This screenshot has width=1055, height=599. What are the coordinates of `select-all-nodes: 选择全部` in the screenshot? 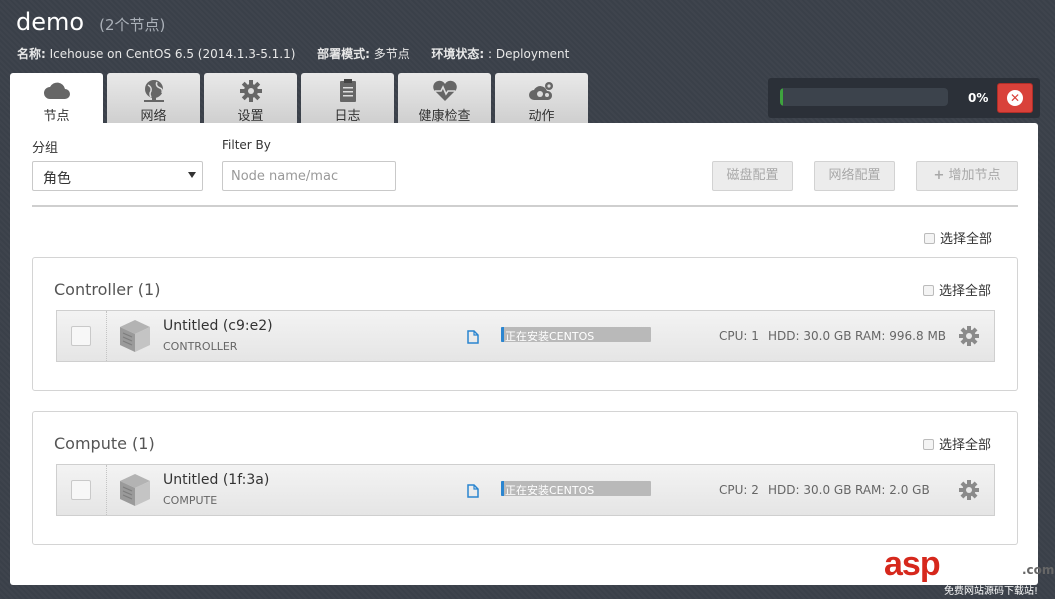 It's located at (958, 237).